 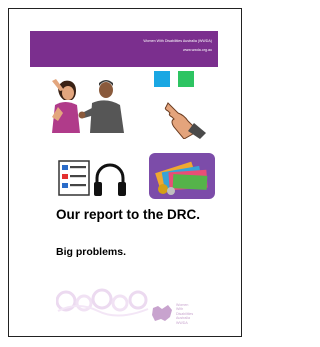 I want to click on choice-squares-icon, so click(x=180, y=105).